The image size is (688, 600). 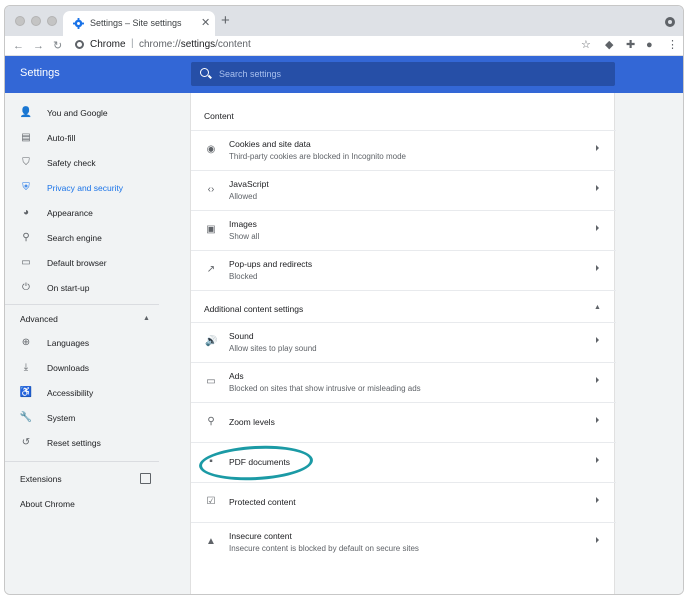 I want to click on settings-row-protected-content: ☑ Protected content, so click(x=403, y=502).